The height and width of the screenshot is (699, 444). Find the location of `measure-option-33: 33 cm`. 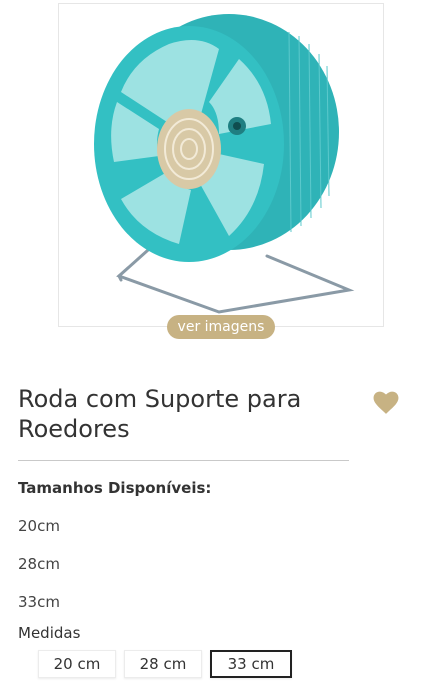

measure-option-33: 33 cm is located at coordinates (251, 664).